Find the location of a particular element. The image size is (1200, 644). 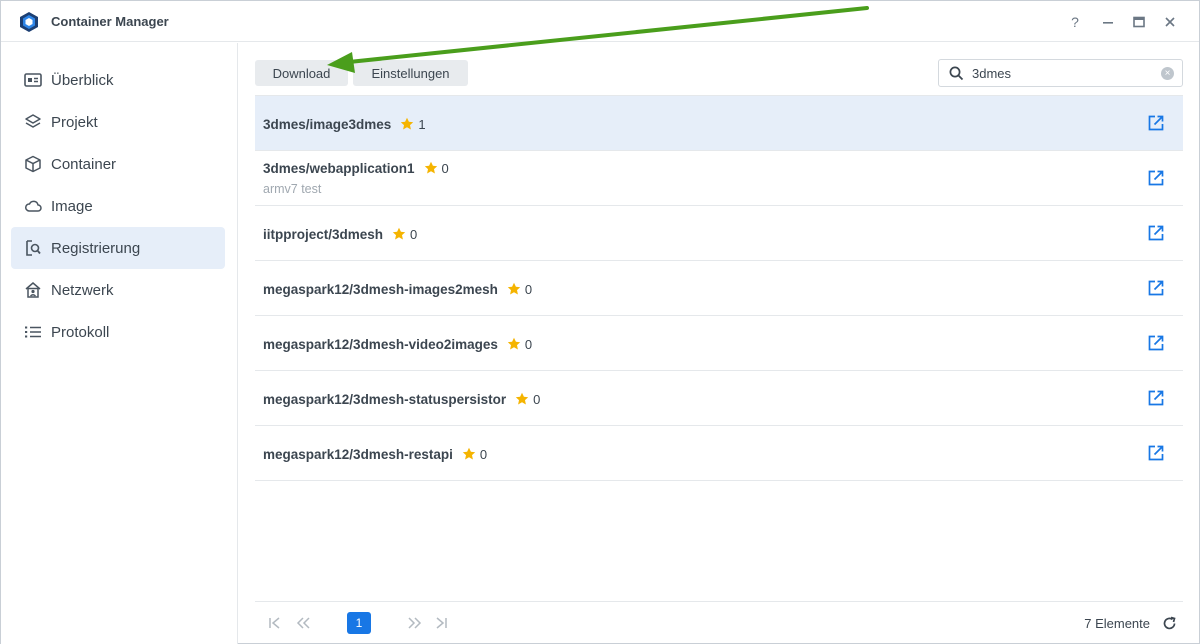

sidebar-item-label: Netzwerk is located at coordinates (82, 290).